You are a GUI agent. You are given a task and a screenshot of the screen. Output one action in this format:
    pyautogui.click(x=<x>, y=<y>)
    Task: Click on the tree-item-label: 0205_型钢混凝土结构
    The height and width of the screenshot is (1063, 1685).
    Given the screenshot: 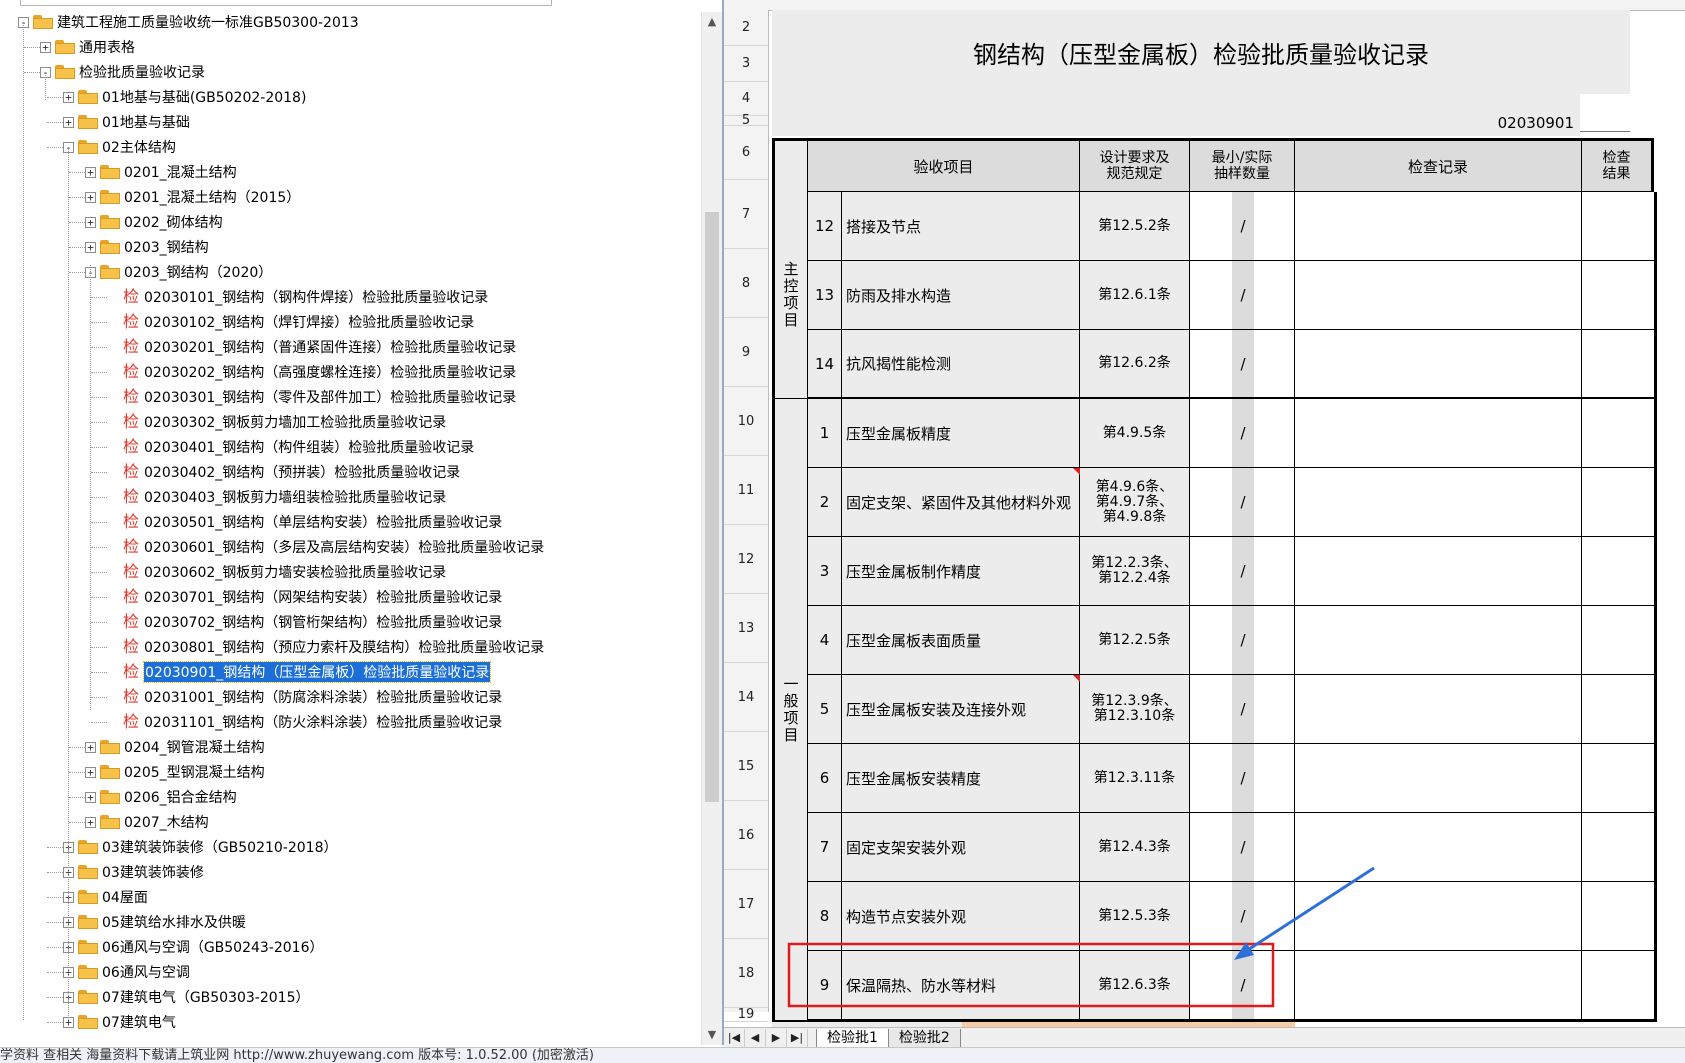 What is the action you would take?
    pyautogui.click(x=194, y=772)
    